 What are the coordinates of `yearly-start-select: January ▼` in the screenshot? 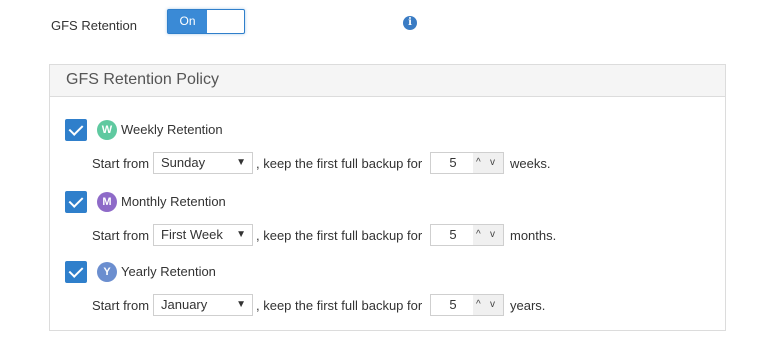 It's located at (203, 305).